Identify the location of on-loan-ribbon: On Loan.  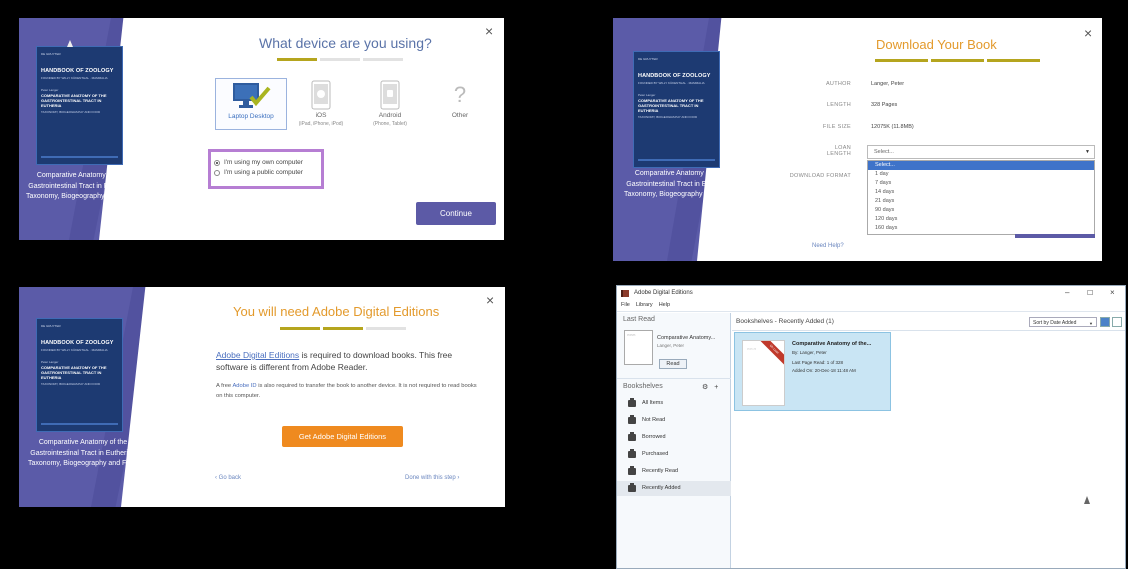
(771, 353).